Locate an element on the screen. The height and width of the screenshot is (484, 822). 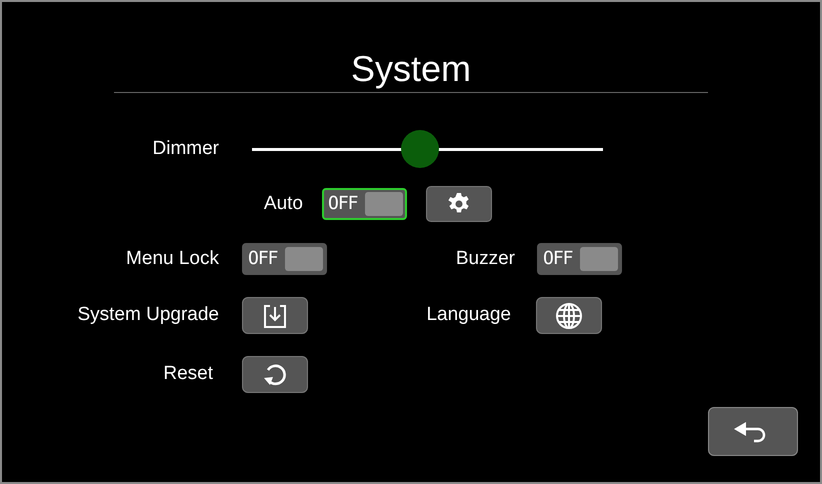
reset-button is located at coordinates (275, 374).